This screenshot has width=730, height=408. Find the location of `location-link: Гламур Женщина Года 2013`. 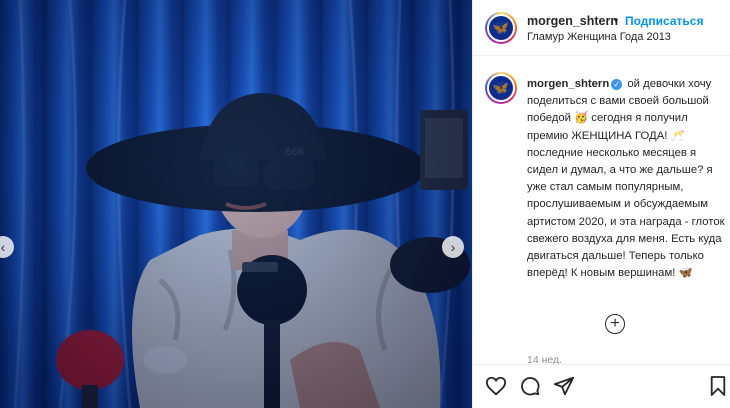

location-link: Гламур Женщина Года 2013 is located at coordinates (599, 37).